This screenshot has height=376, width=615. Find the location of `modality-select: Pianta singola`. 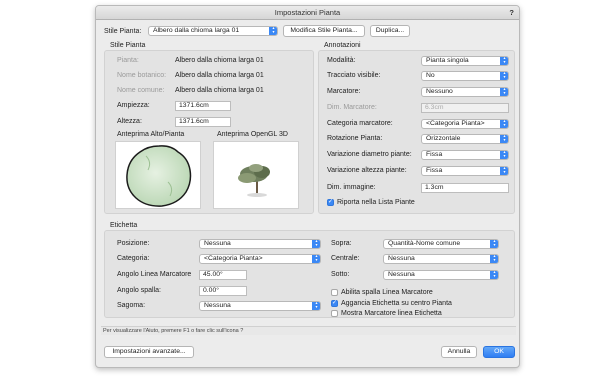

modality-select: Pianta singola is located at coordinates (465, 61).